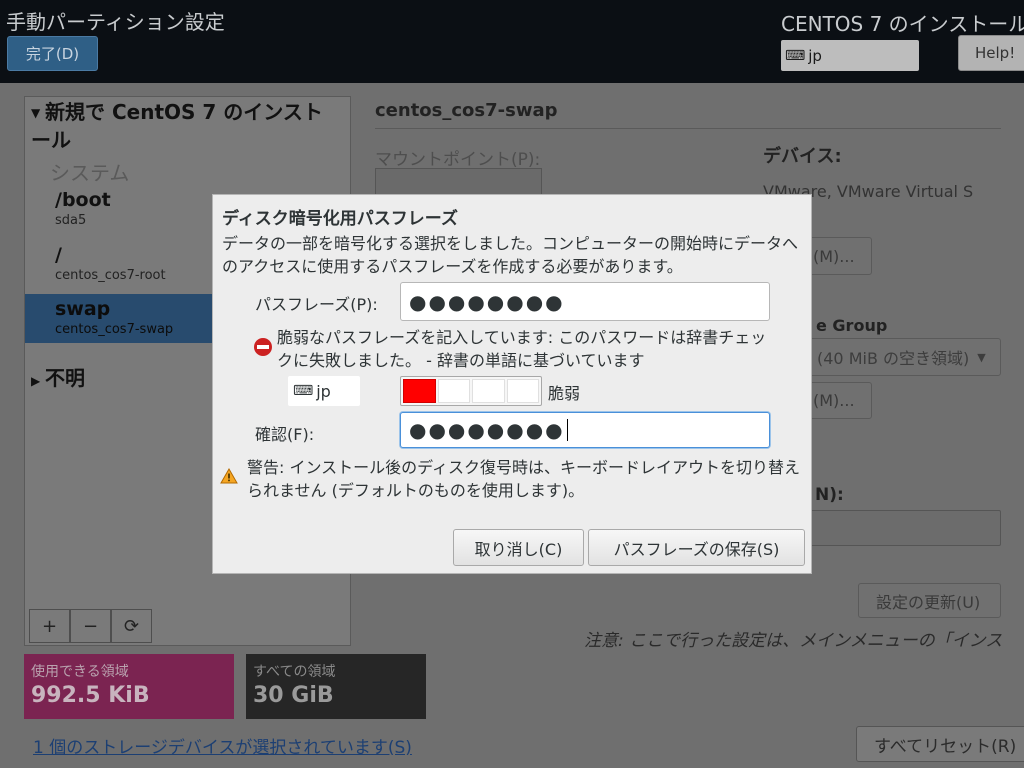  I want to click on page-title: 手動パーティション設定, so click(115, 22).